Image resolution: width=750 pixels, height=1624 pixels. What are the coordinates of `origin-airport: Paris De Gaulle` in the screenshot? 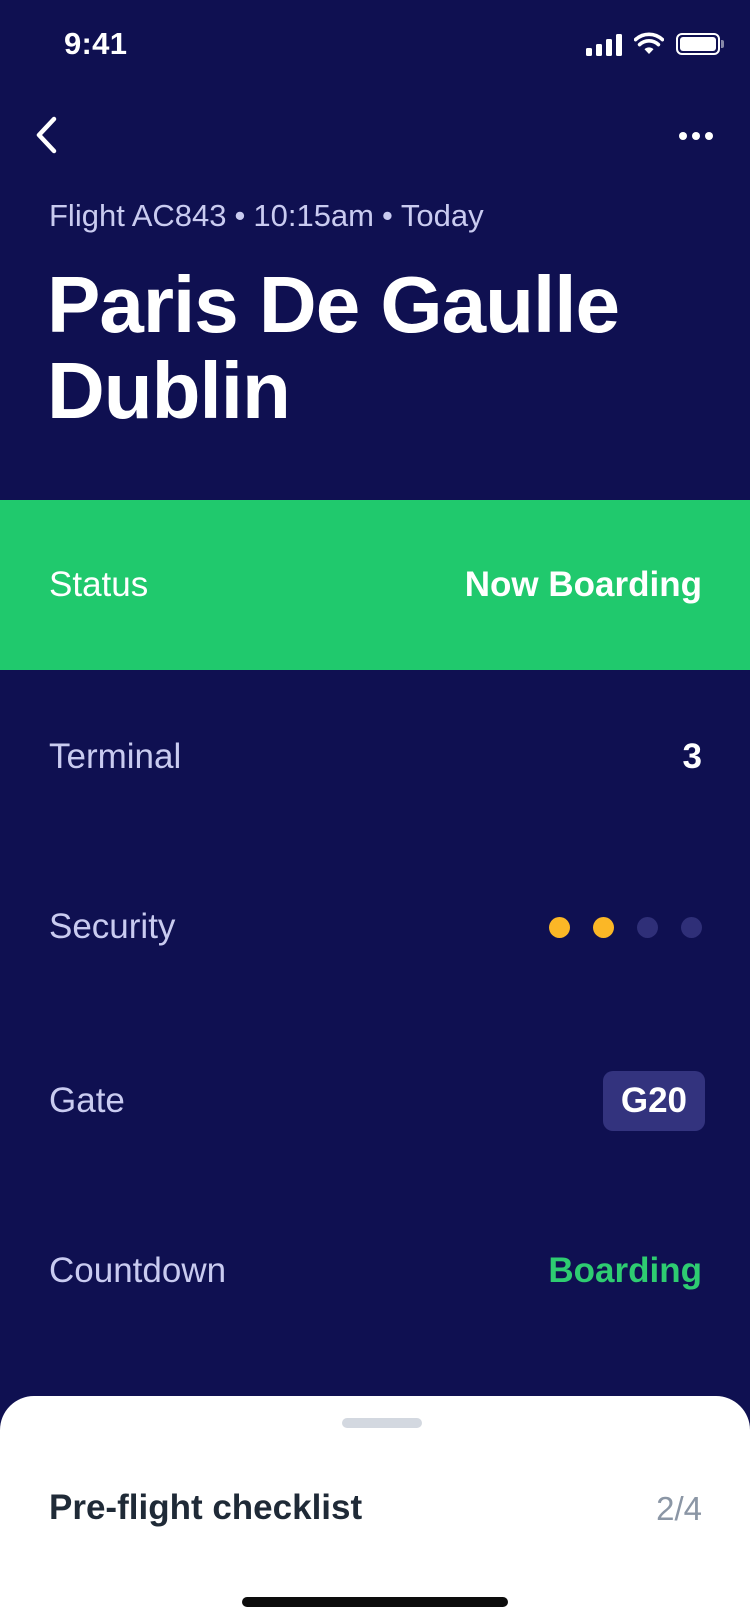 It's located at (333, 304).